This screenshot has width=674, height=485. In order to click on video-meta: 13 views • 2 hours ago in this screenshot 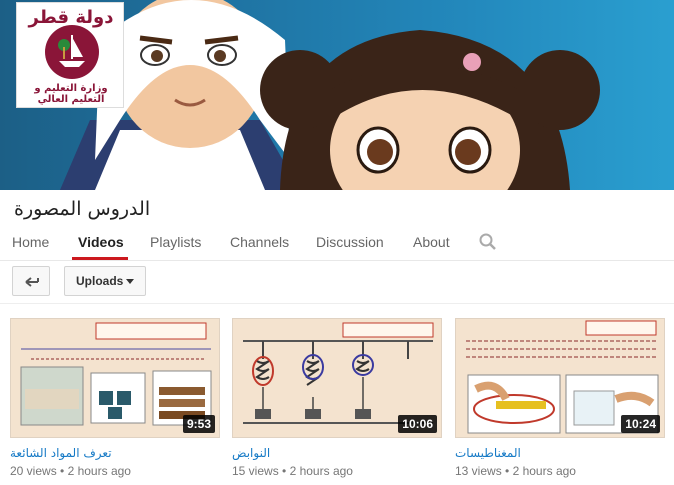, I will do `click(515, 471)`.